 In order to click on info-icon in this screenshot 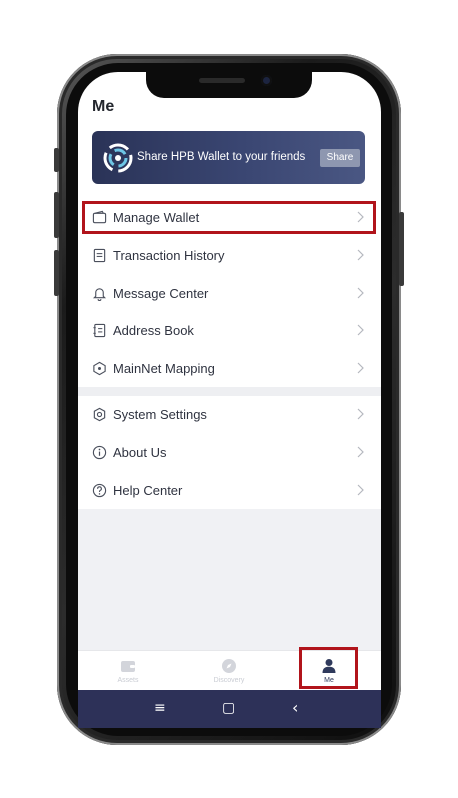, I will do `click(99, 452)`.